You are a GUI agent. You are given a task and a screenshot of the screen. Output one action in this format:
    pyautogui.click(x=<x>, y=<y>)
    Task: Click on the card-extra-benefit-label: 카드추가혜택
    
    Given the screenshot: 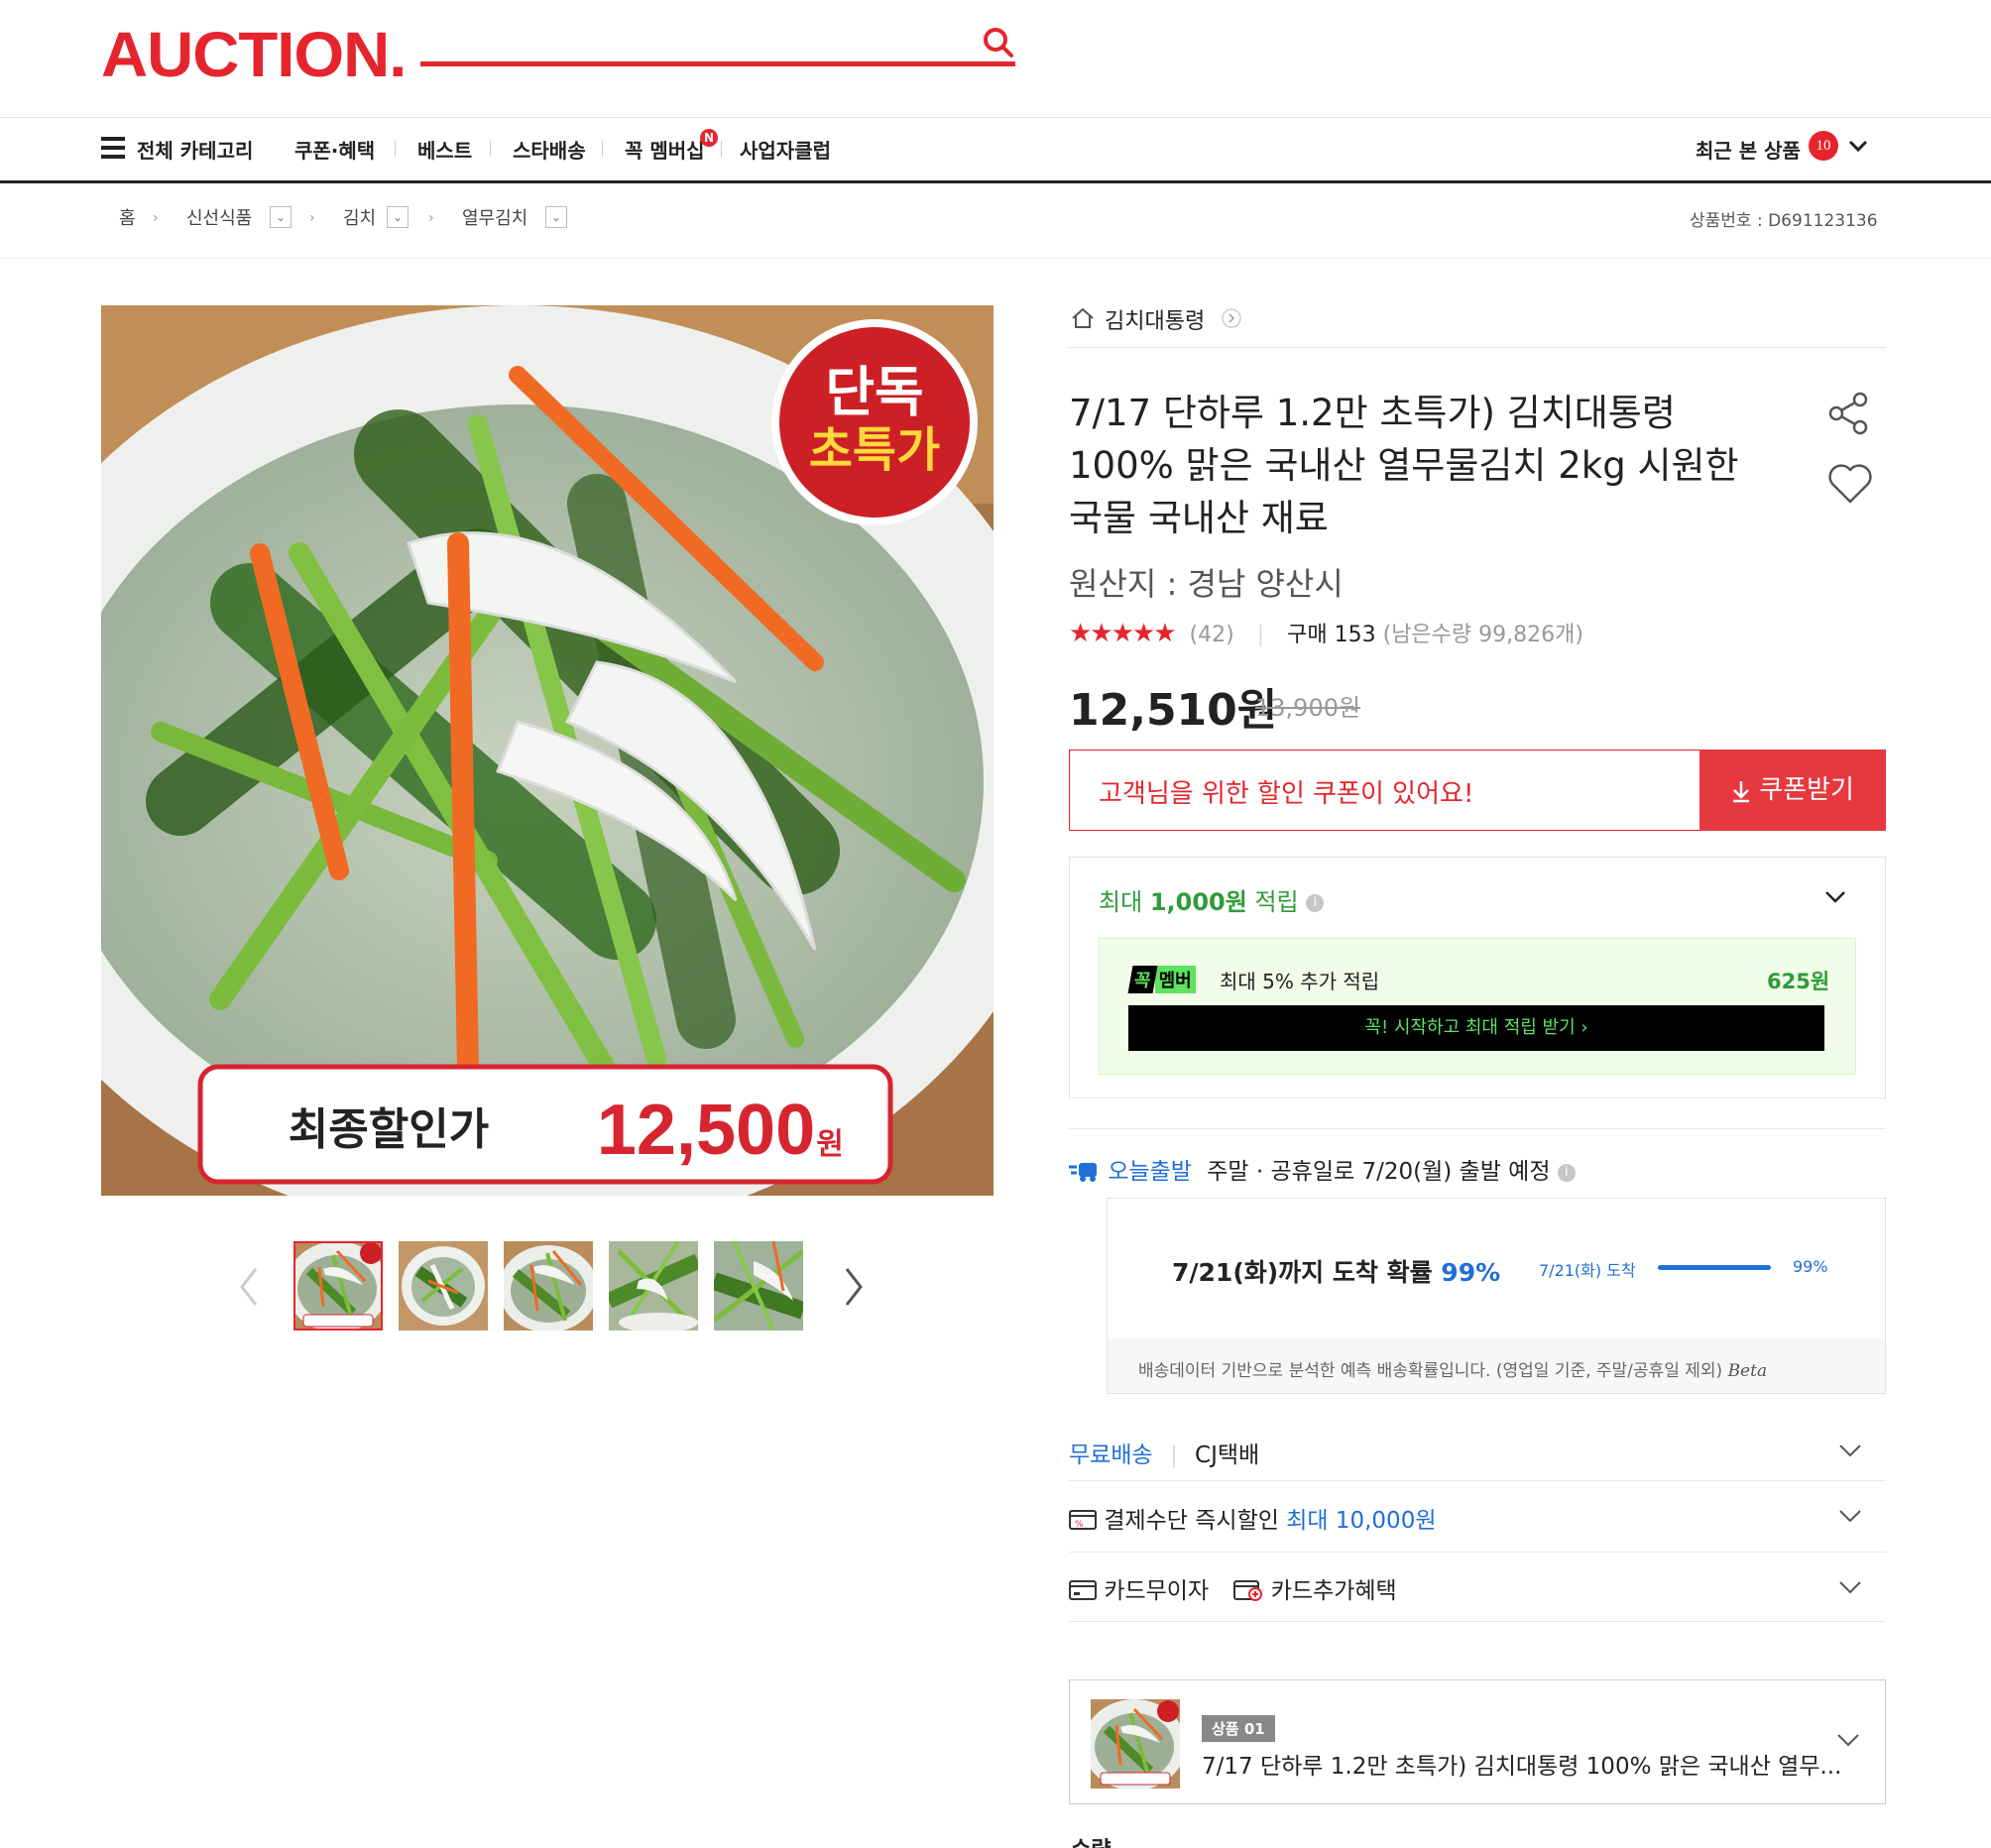 What is the action you would take?
    pyautogui.click(x=1333, y=1591)
    